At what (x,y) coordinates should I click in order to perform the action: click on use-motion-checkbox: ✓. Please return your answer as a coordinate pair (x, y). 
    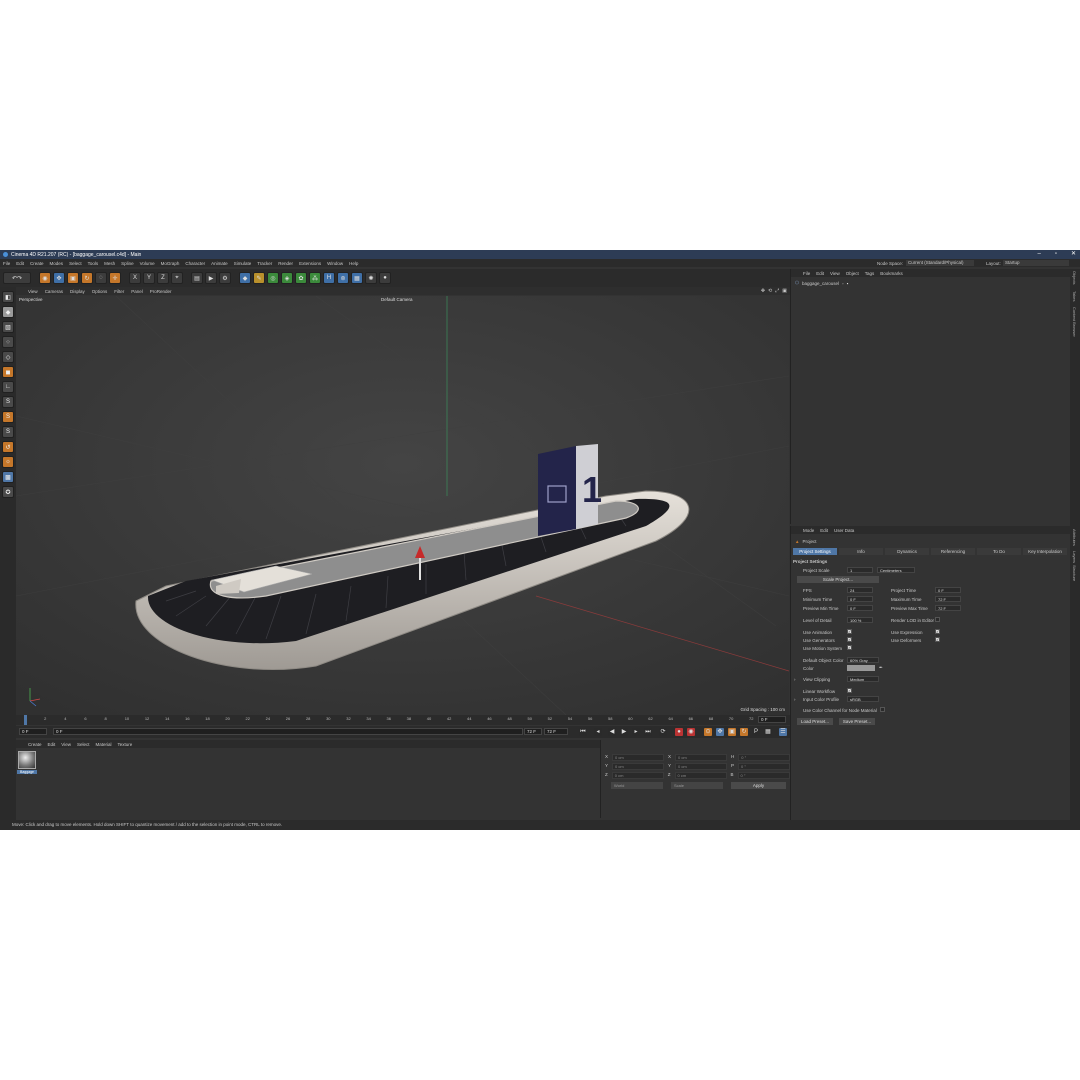
    Looking at the image, I should click on (849, 647).